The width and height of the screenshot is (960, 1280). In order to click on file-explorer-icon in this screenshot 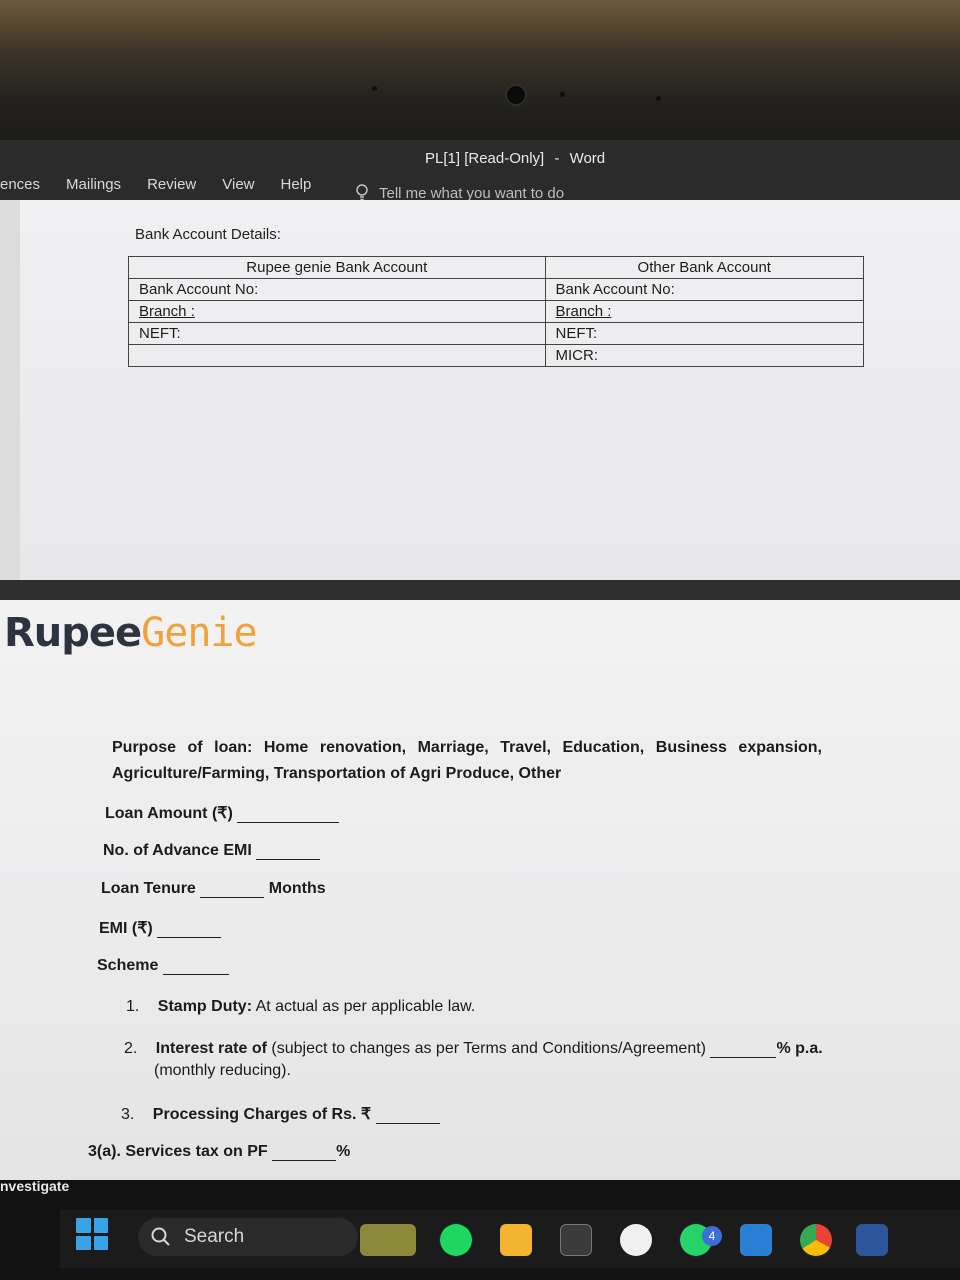, I will do `click(516, 1240)`.